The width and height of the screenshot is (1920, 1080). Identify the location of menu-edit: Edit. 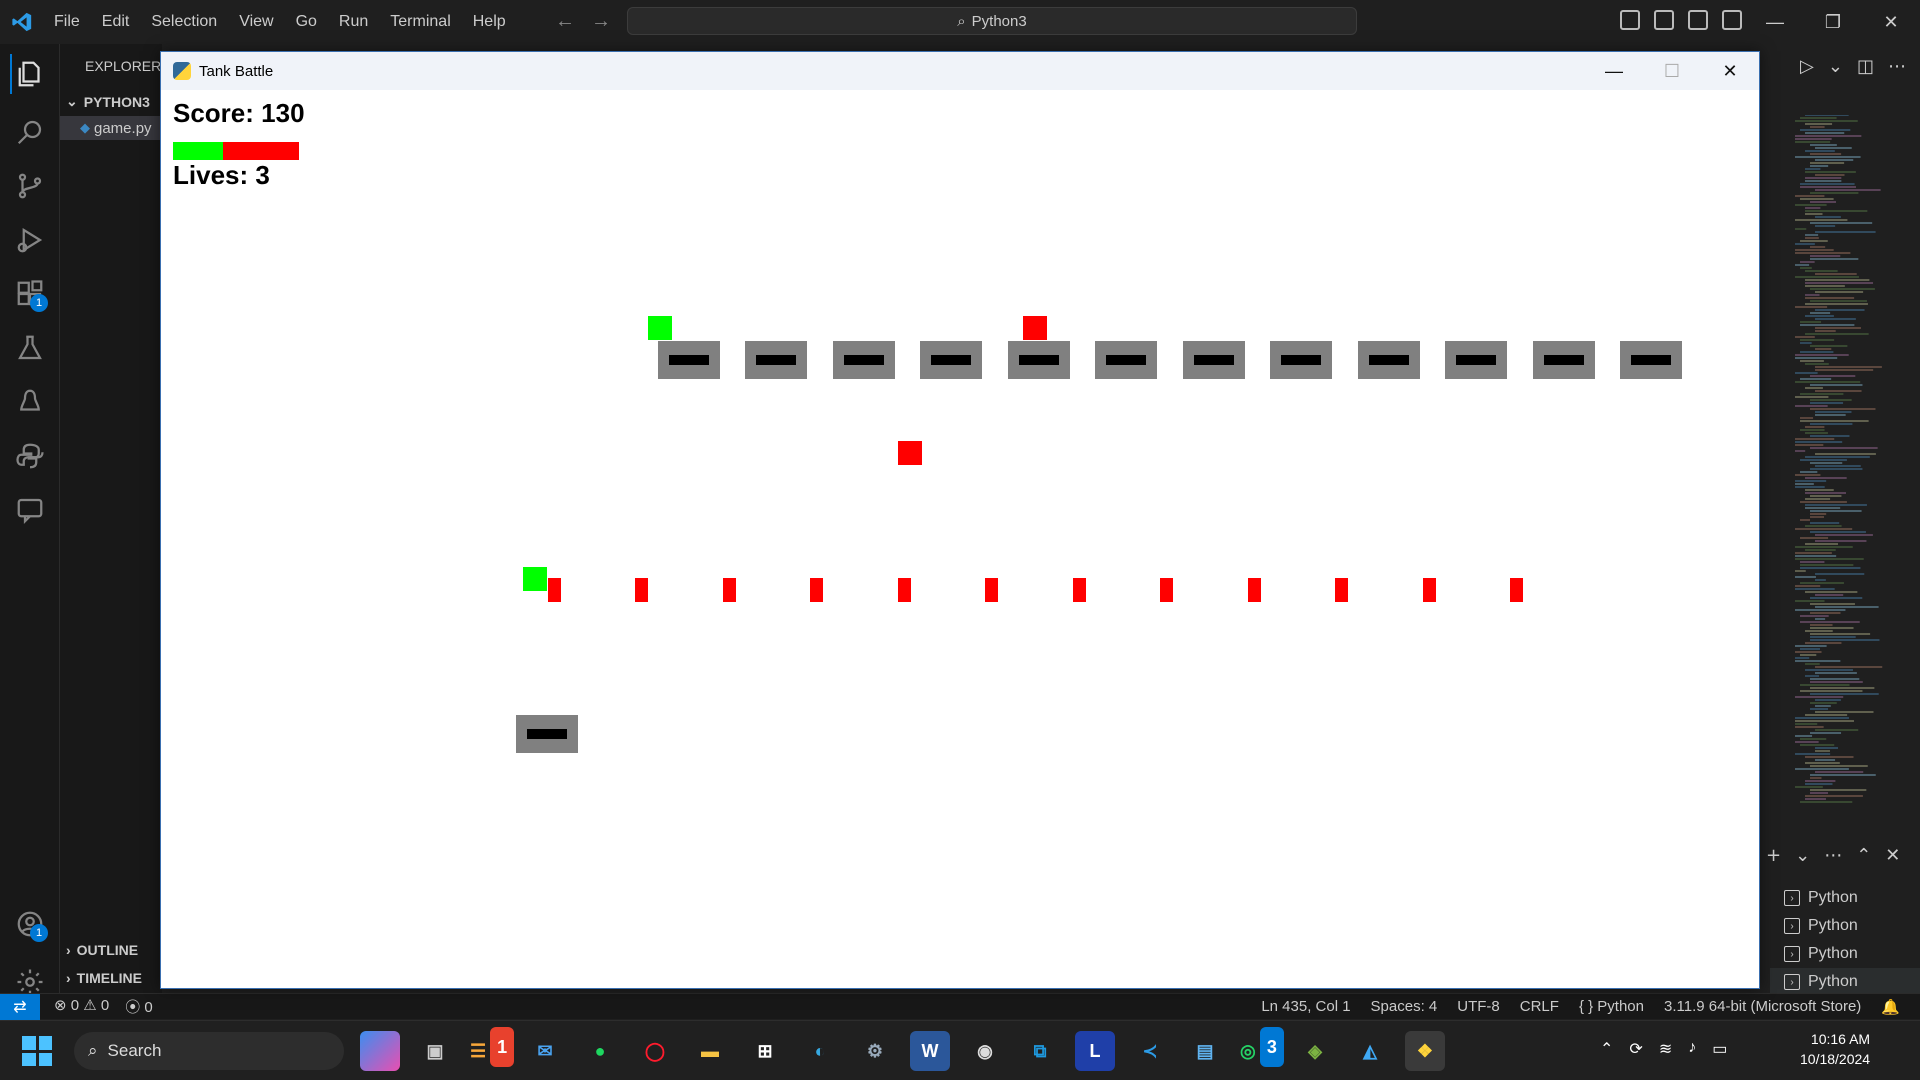
(116, 22).